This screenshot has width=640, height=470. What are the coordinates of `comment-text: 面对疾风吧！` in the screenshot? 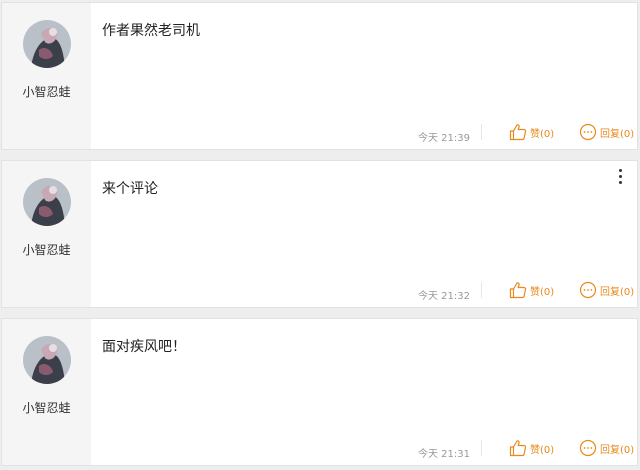 It's located at (144, 347).